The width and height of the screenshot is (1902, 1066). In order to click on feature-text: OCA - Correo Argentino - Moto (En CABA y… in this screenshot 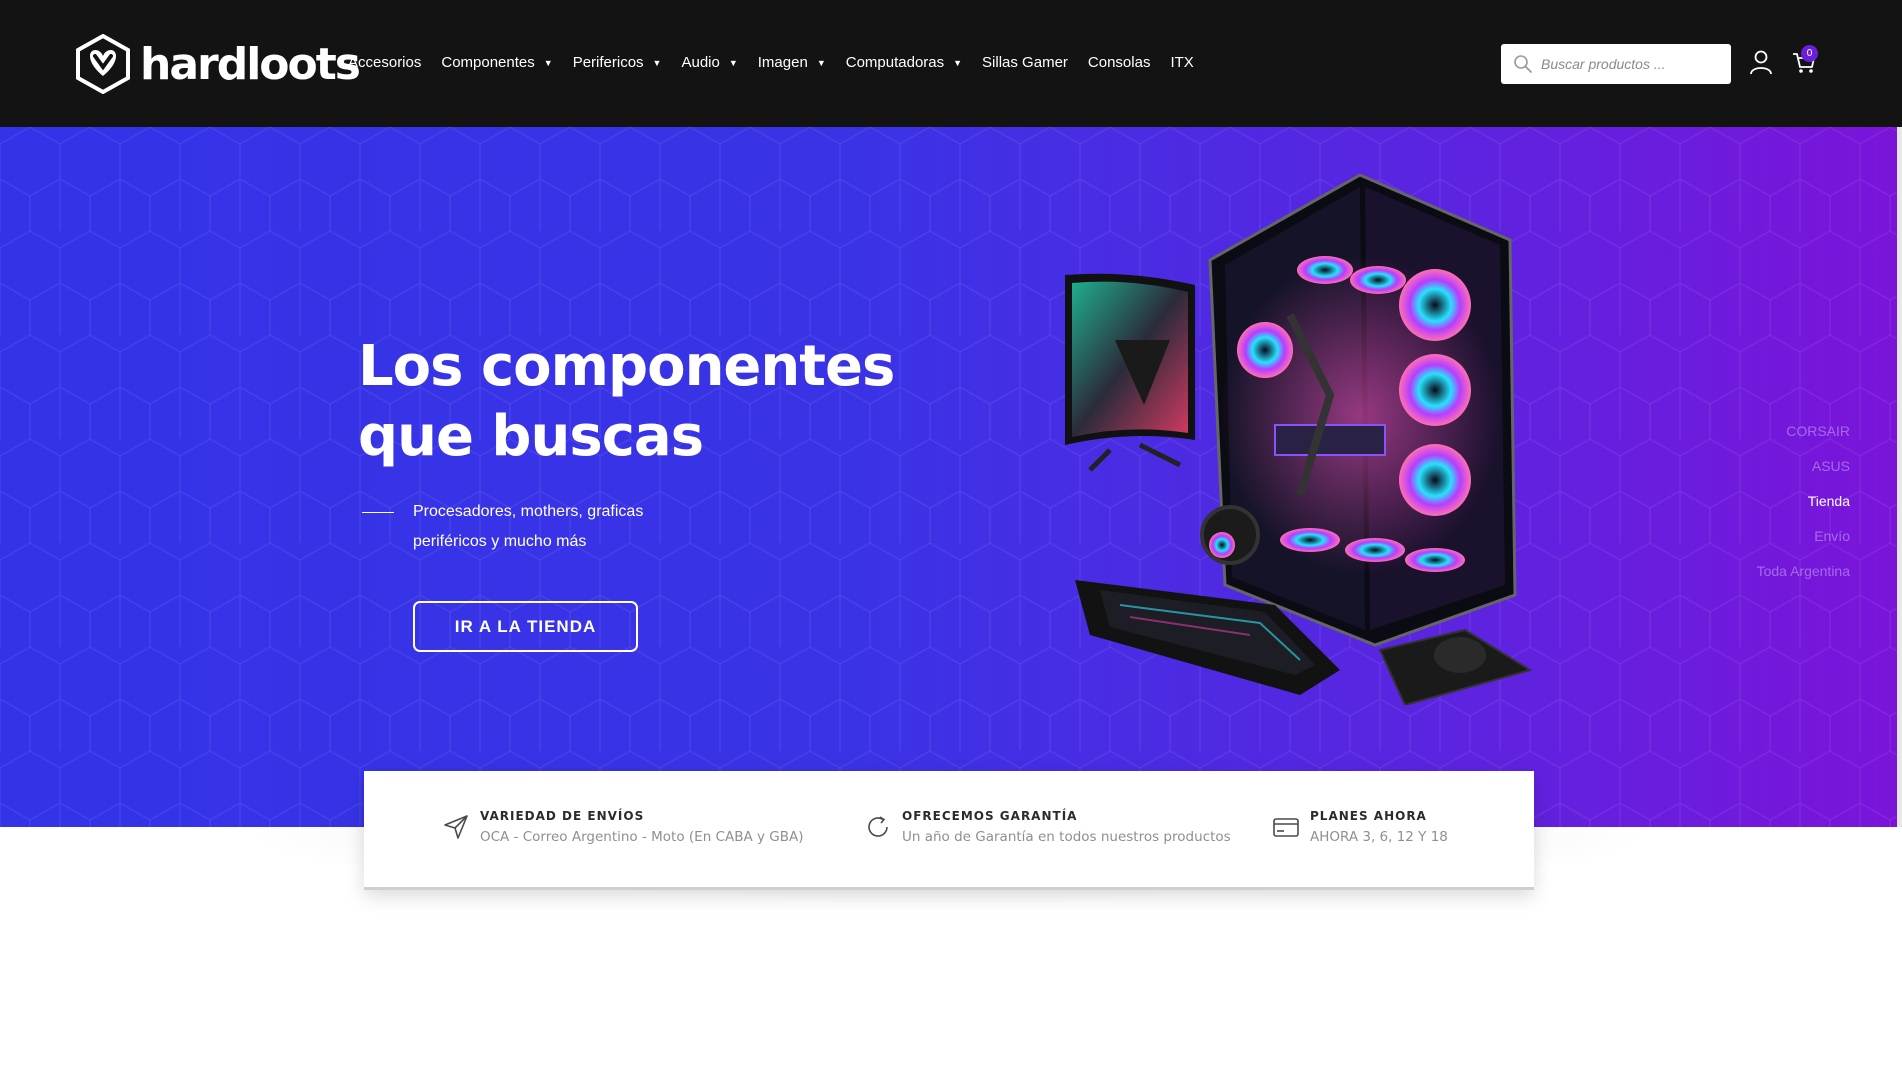, I will do `click(642, 837)`.